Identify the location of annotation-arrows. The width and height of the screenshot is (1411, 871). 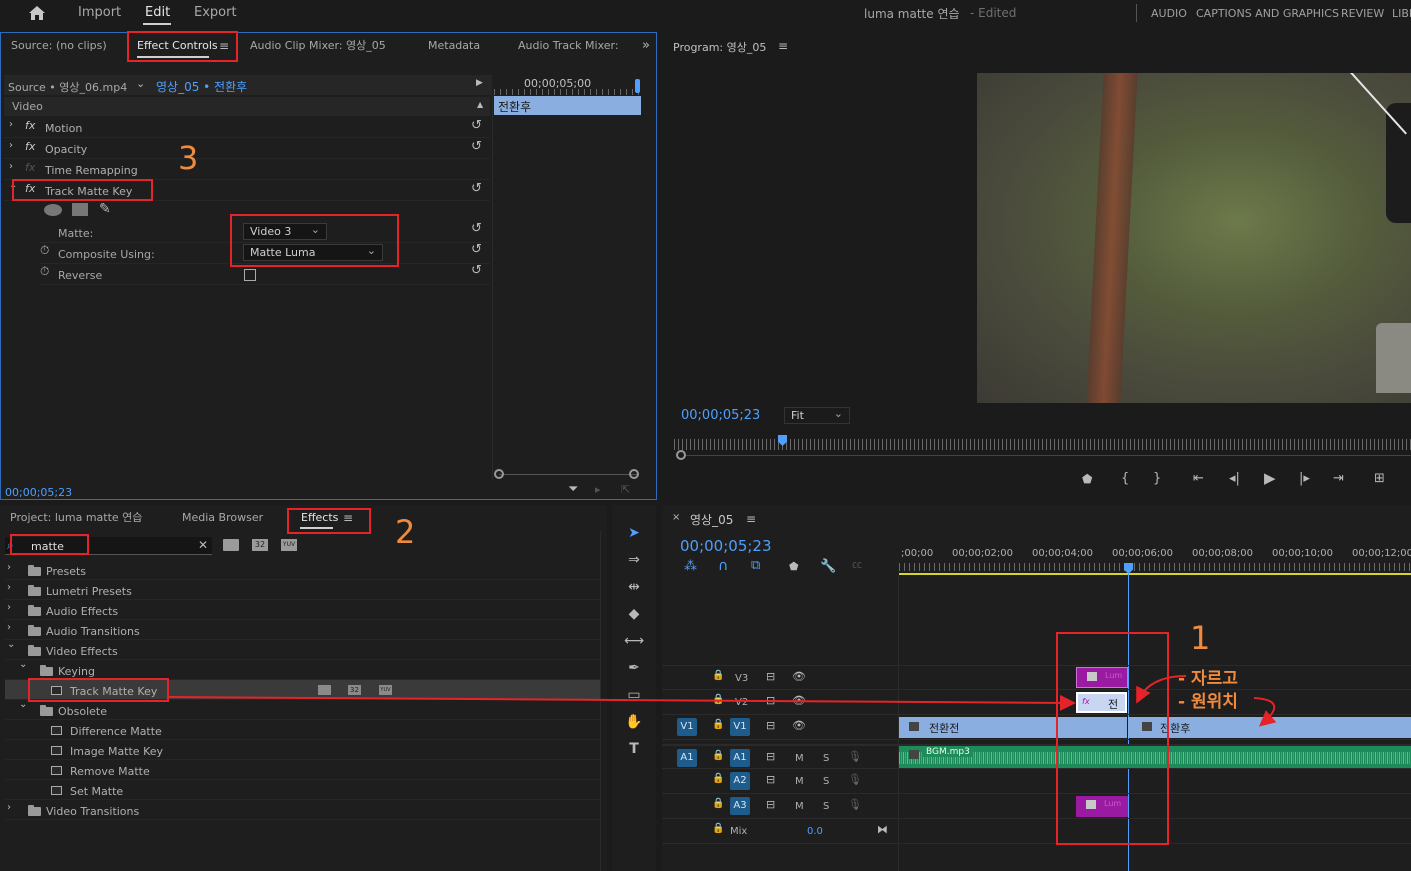
(722, 701).